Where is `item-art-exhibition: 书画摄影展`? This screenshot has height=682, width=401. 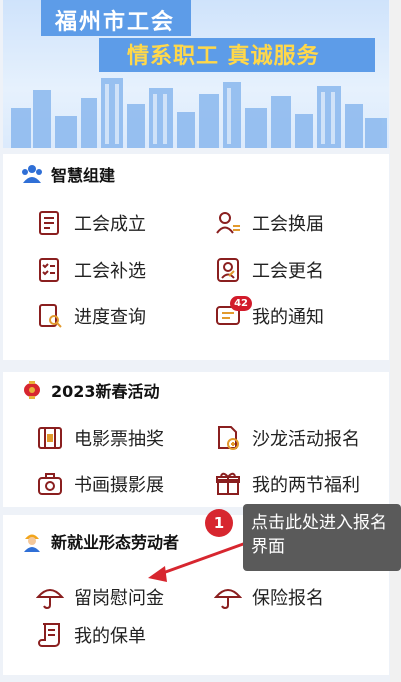 item-art-exhibition: 书画摄影展 is located at coordinates (100, 484).